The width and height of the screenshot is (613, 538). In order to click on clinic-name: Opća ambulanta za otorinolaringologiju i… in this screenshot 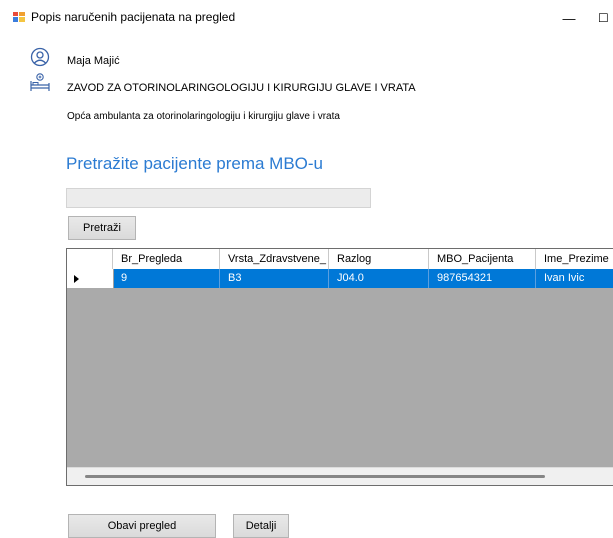, I will do `click(203, 116)`.